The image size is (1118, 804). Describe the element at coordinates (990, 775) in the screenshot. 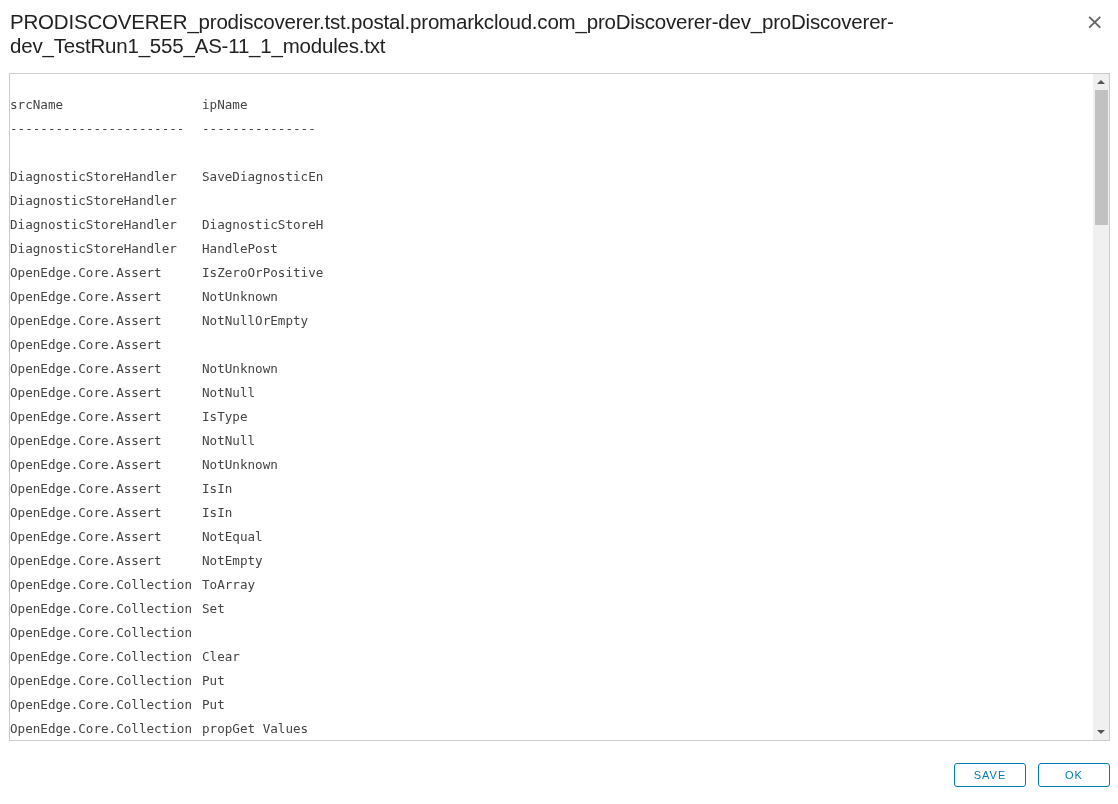

I see `dialog-button: SAVE` at that location.